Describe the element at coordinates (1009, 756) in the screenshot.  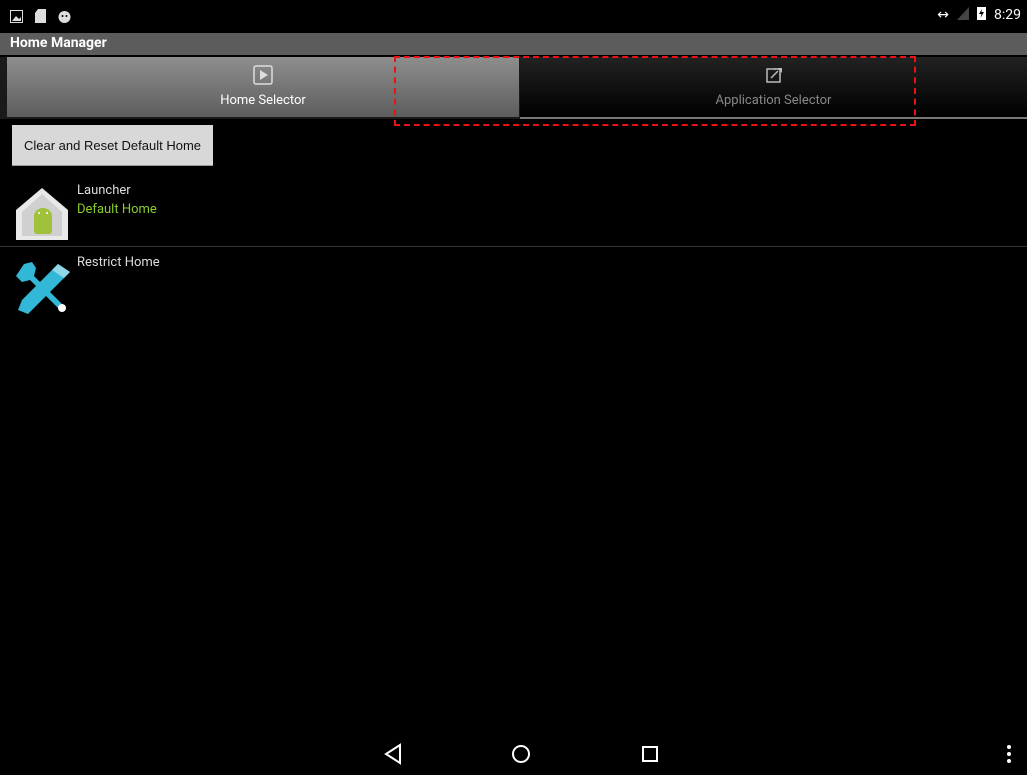
I see `menu-icon` at that location.